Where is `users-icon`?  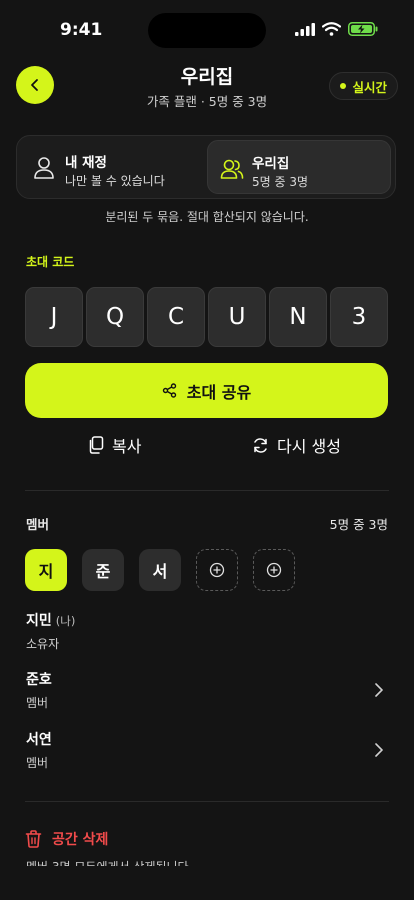 users-icon is located at coordinates (232, 169).